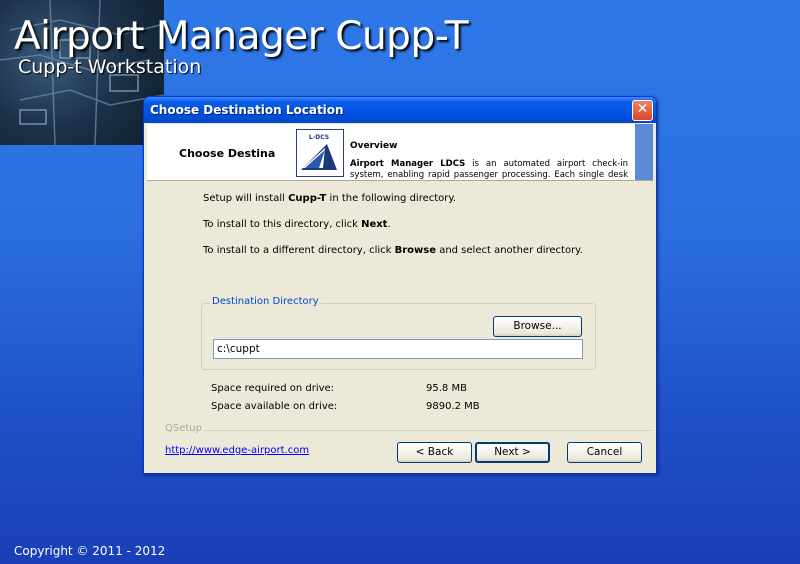 The image size is (800, 564). I want to click on back-button: < Back, so click(434, 452).